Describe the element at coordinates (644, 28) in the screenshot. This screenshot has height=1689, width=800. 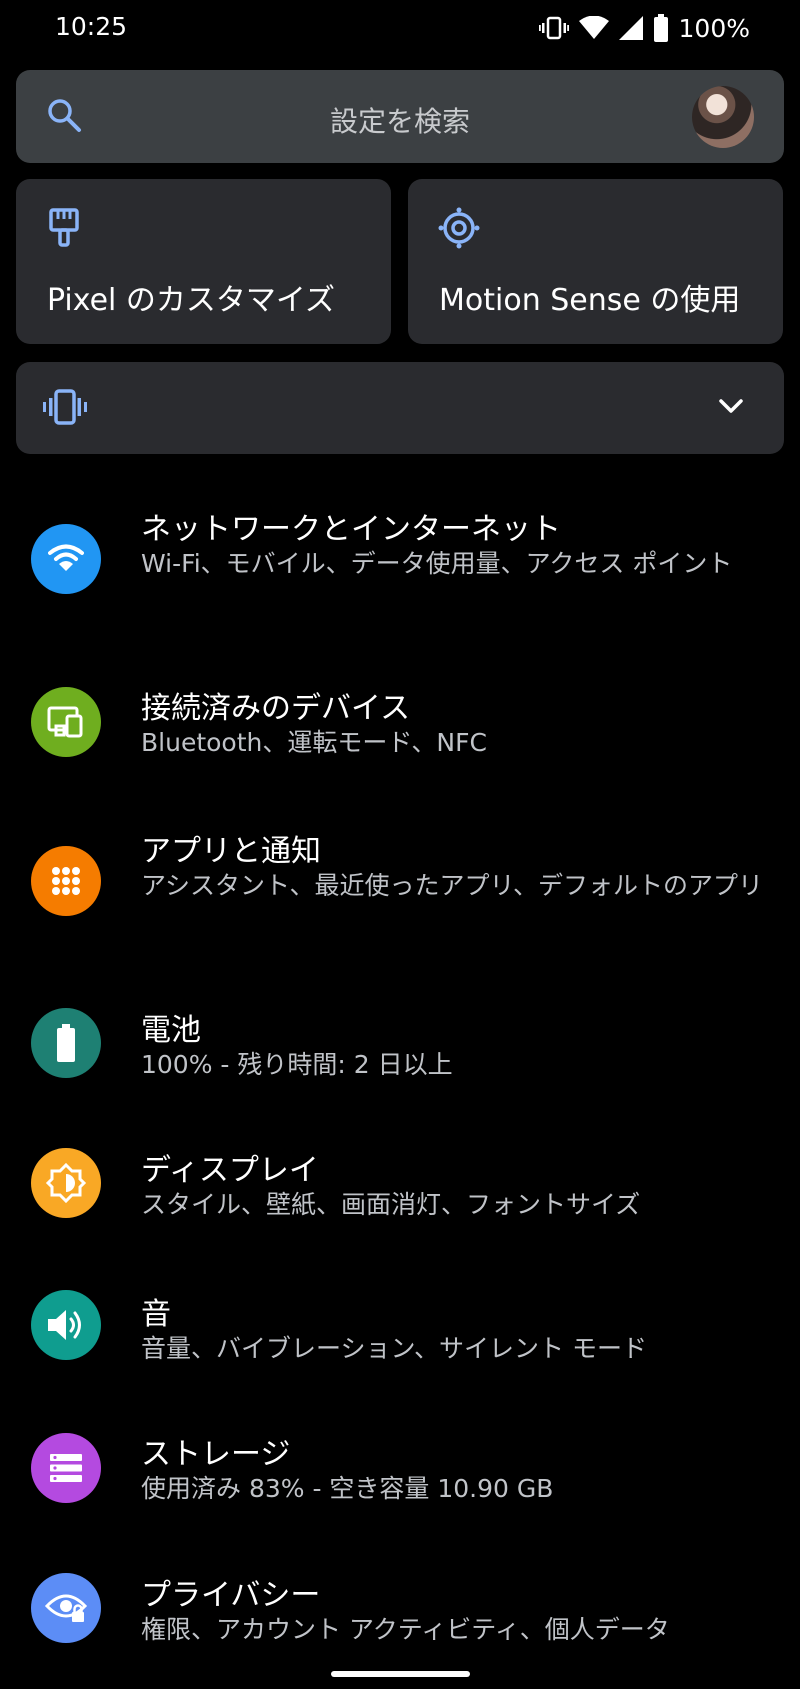
I see `status-icons: 100%` at that location.